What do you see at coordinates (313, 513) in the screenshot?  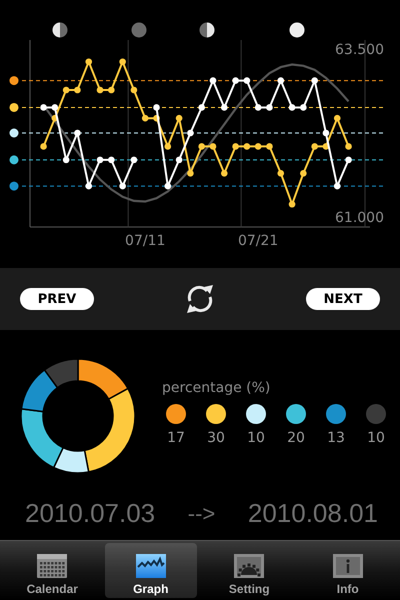 I see `end-date: 2010.08.01` at bounding box center [313, 513].